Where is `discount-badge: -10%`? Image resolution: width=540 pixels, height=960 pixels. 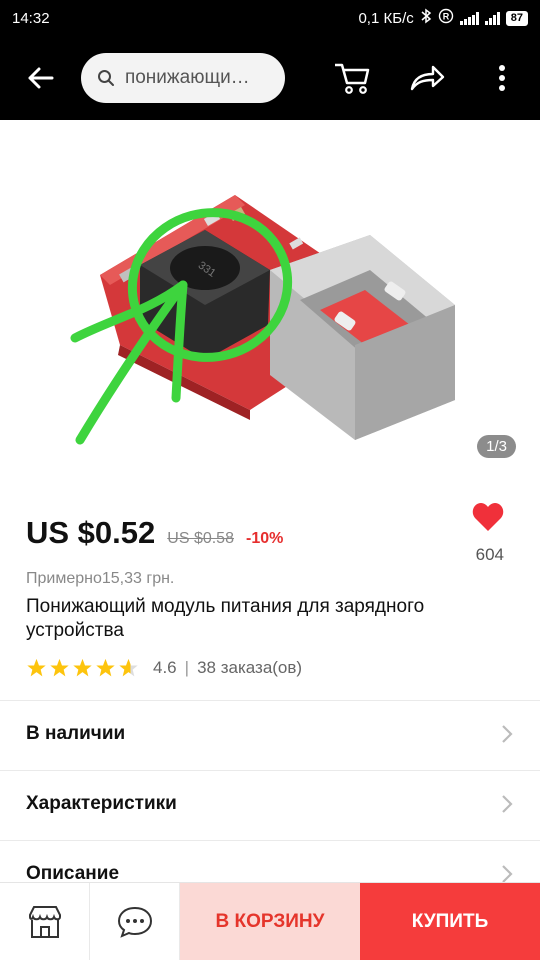
discount-badge: -10% is located at coordinates (264, 538).